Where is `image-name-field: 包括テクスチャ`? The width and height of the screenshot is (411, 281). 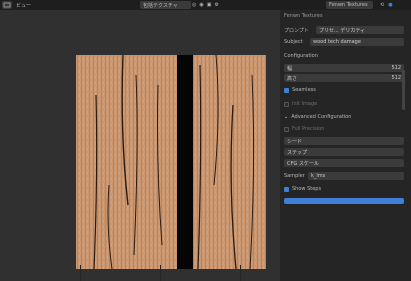 image-name-field: 包括テクスチャ is located at coordinates (165, 5).